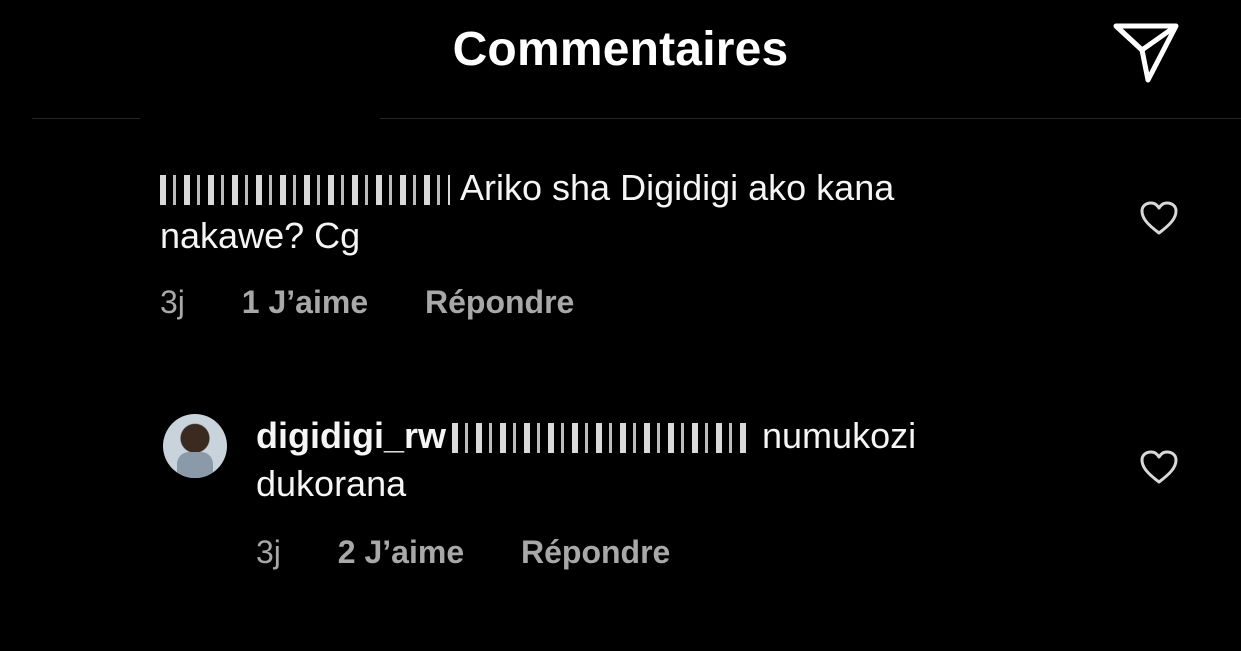 The image size is (1241, 651). Describe the element at coordinates (686, 460) in the screenshot. I see `comment-body: digidigi_rw numukozi dukorana` at that location.